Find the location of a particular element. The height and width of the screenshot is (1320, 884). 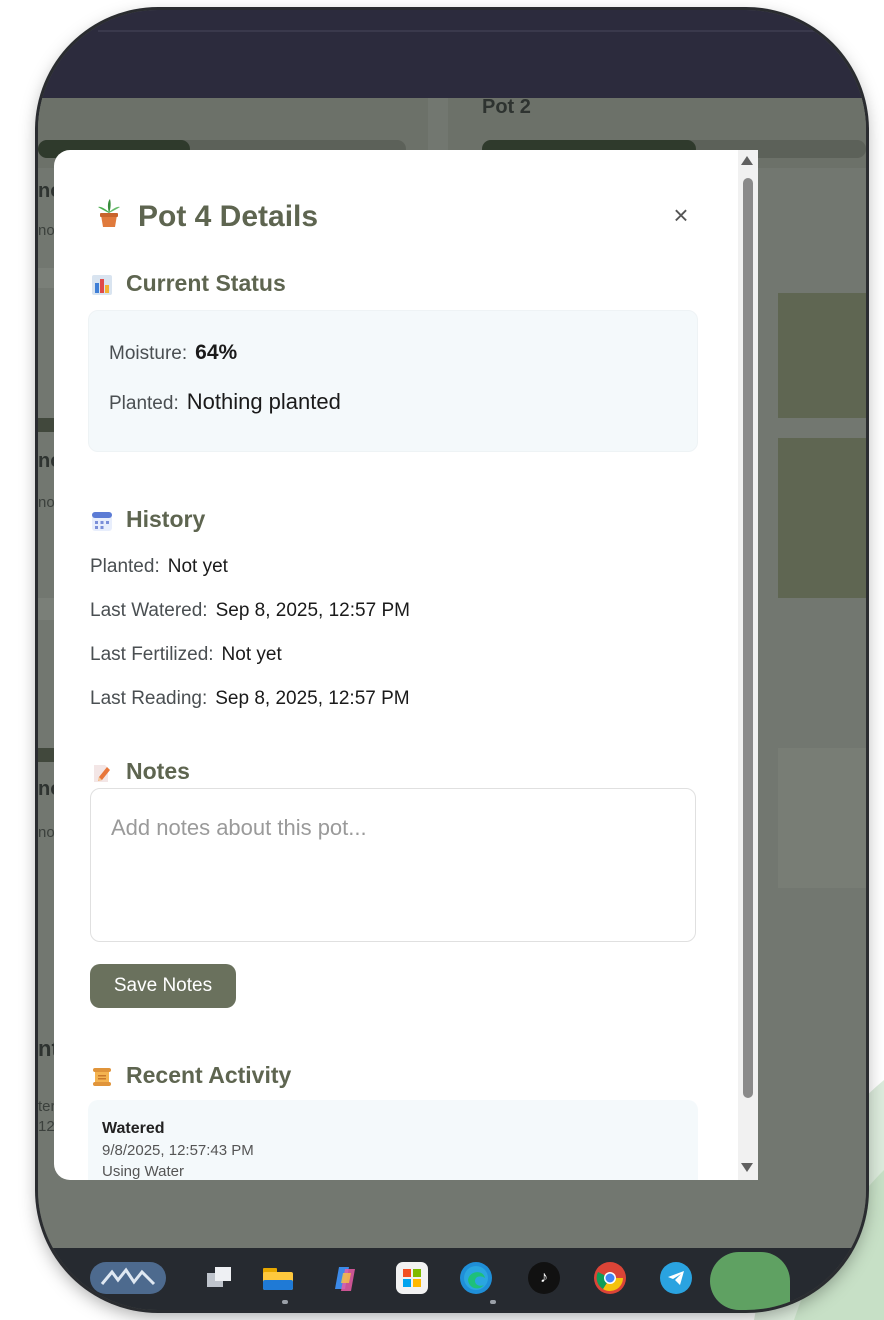

recent-activity-heading: Recent Activity is located at coordinates (191, 1075).